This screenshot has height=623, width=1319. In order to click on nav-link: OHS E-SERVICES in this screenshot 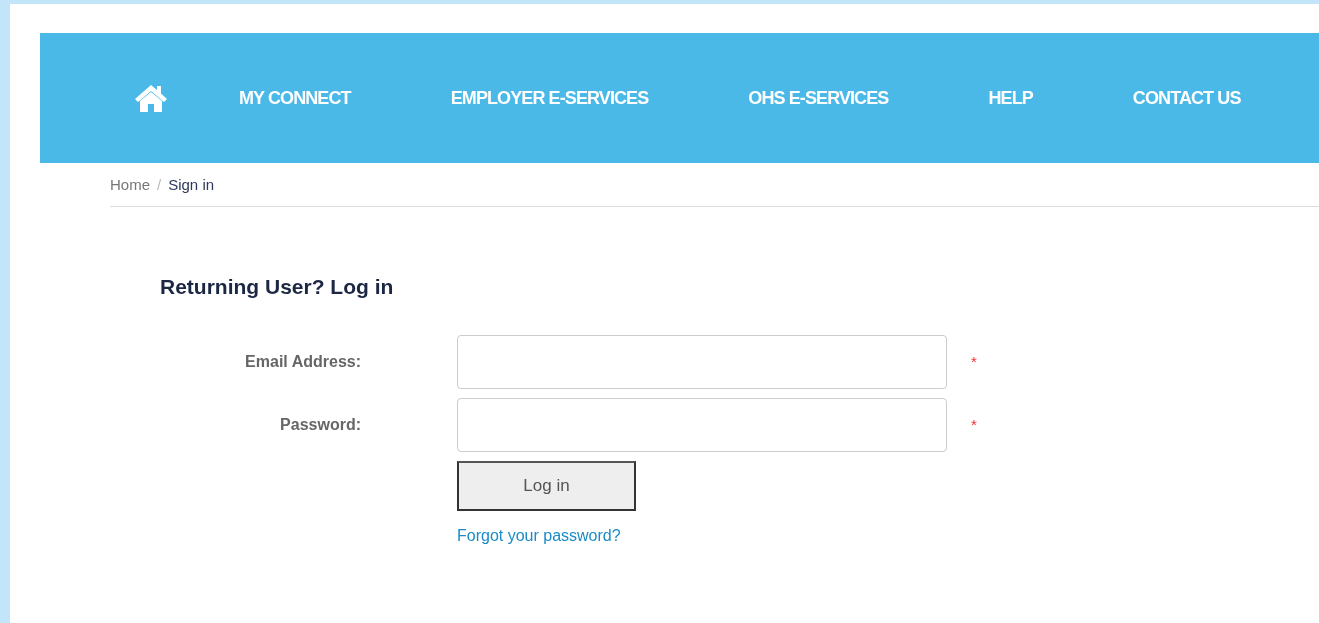, I will do `click(818, 98)`.